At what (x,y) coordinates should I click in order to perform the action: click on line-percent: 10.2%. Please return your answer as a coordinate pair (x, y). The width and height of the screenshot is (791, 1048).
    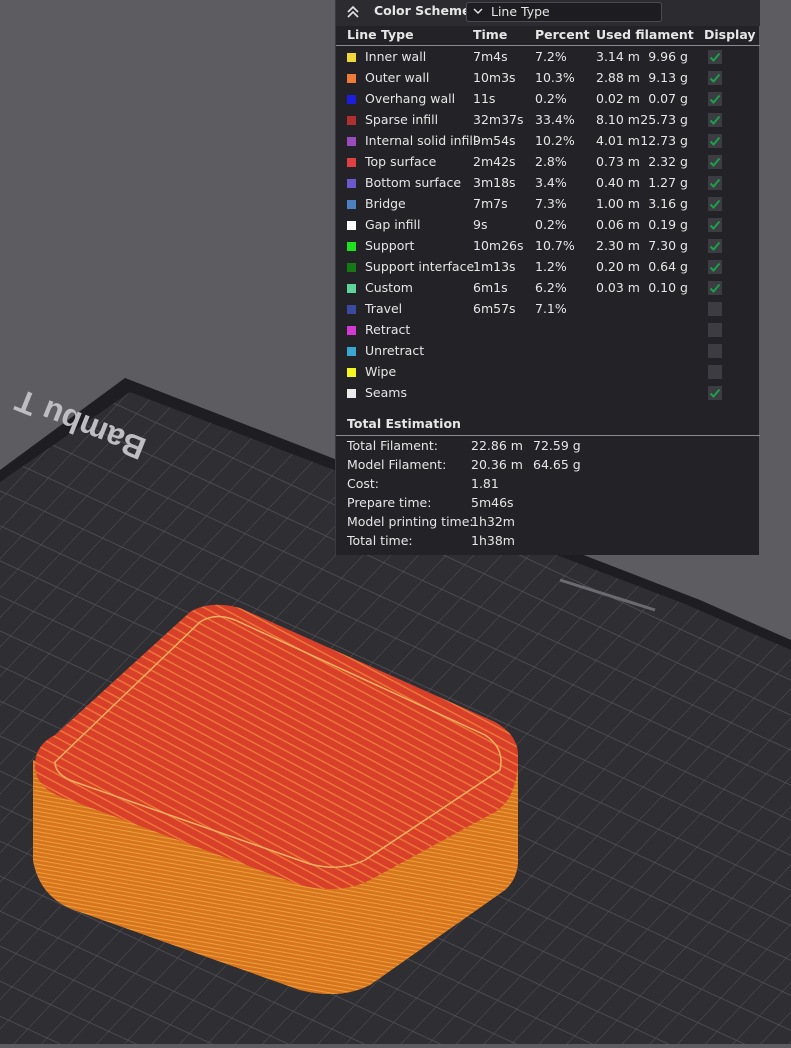
    Looking at the image, I should click on (555, 140).